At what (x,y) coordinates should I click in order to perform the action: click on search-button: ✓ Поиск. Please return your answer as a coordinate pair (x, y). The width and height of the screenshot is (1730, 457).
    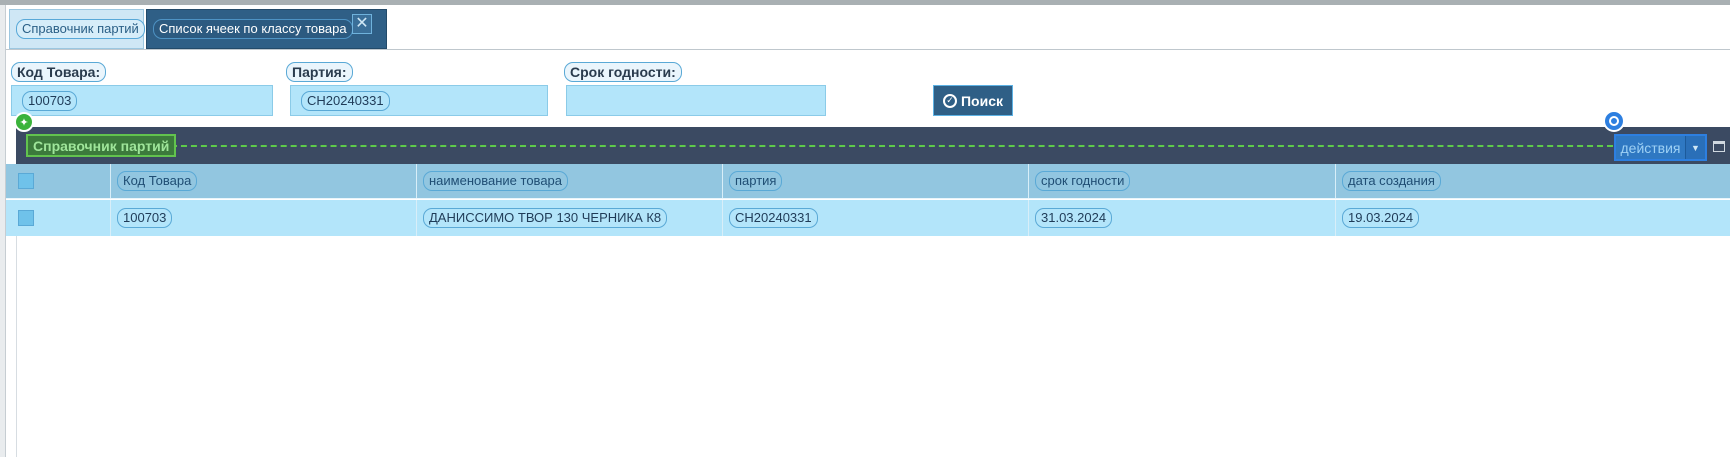
    Looking at the image, I should click on (973, 100).